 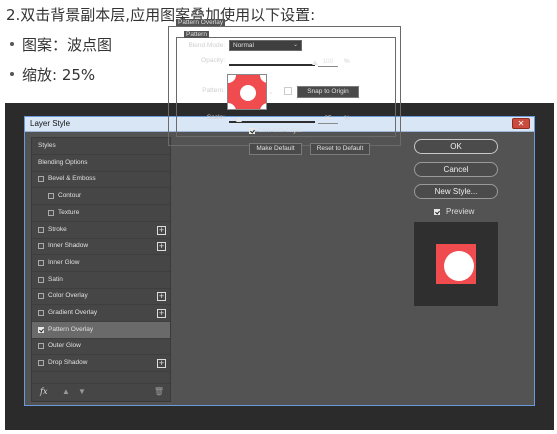 What do you see at coordinates (101, 146) in the screenshot?
I see `style-item-styles: Styles` at bounding box center [101, 146].